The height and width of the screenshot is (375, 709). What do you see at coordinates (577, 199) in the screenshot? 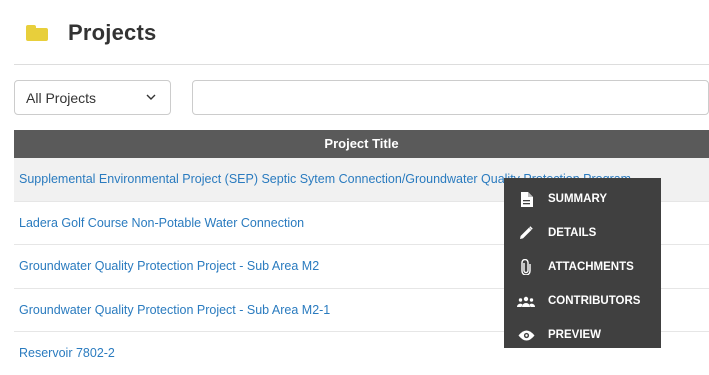
I see `menu-item-label: SUMMARY` at bounding box center [577, 199].